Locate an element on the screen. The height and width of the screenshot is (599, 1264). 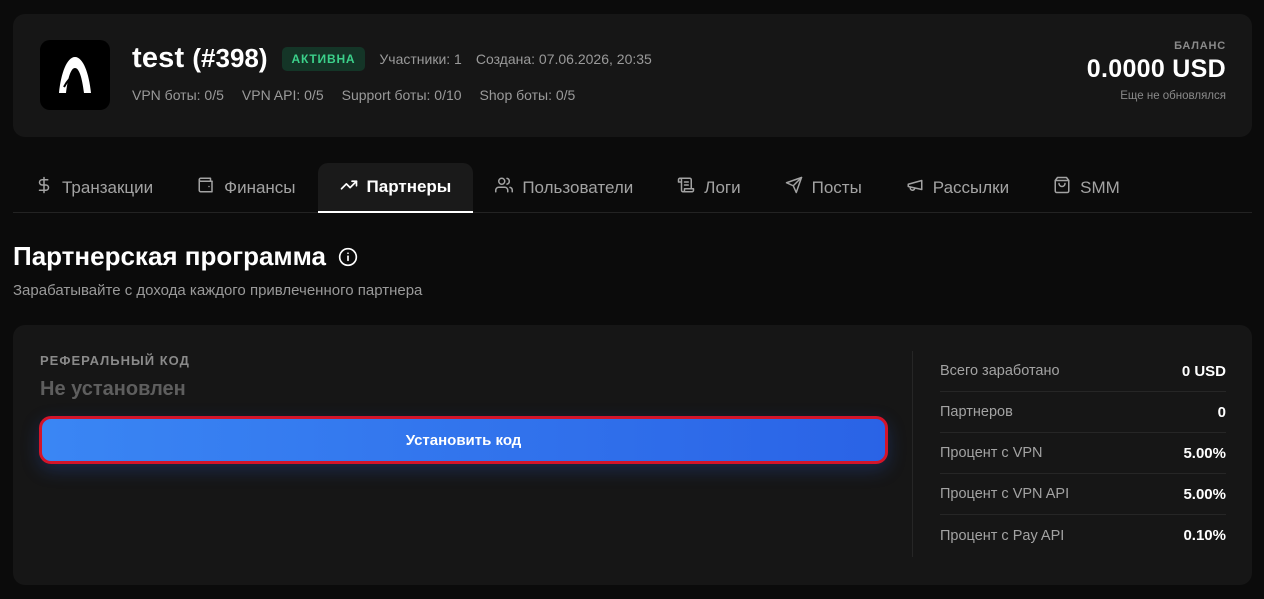
stat-label: Процент с Pay API is located at coordinates (1002, 535).